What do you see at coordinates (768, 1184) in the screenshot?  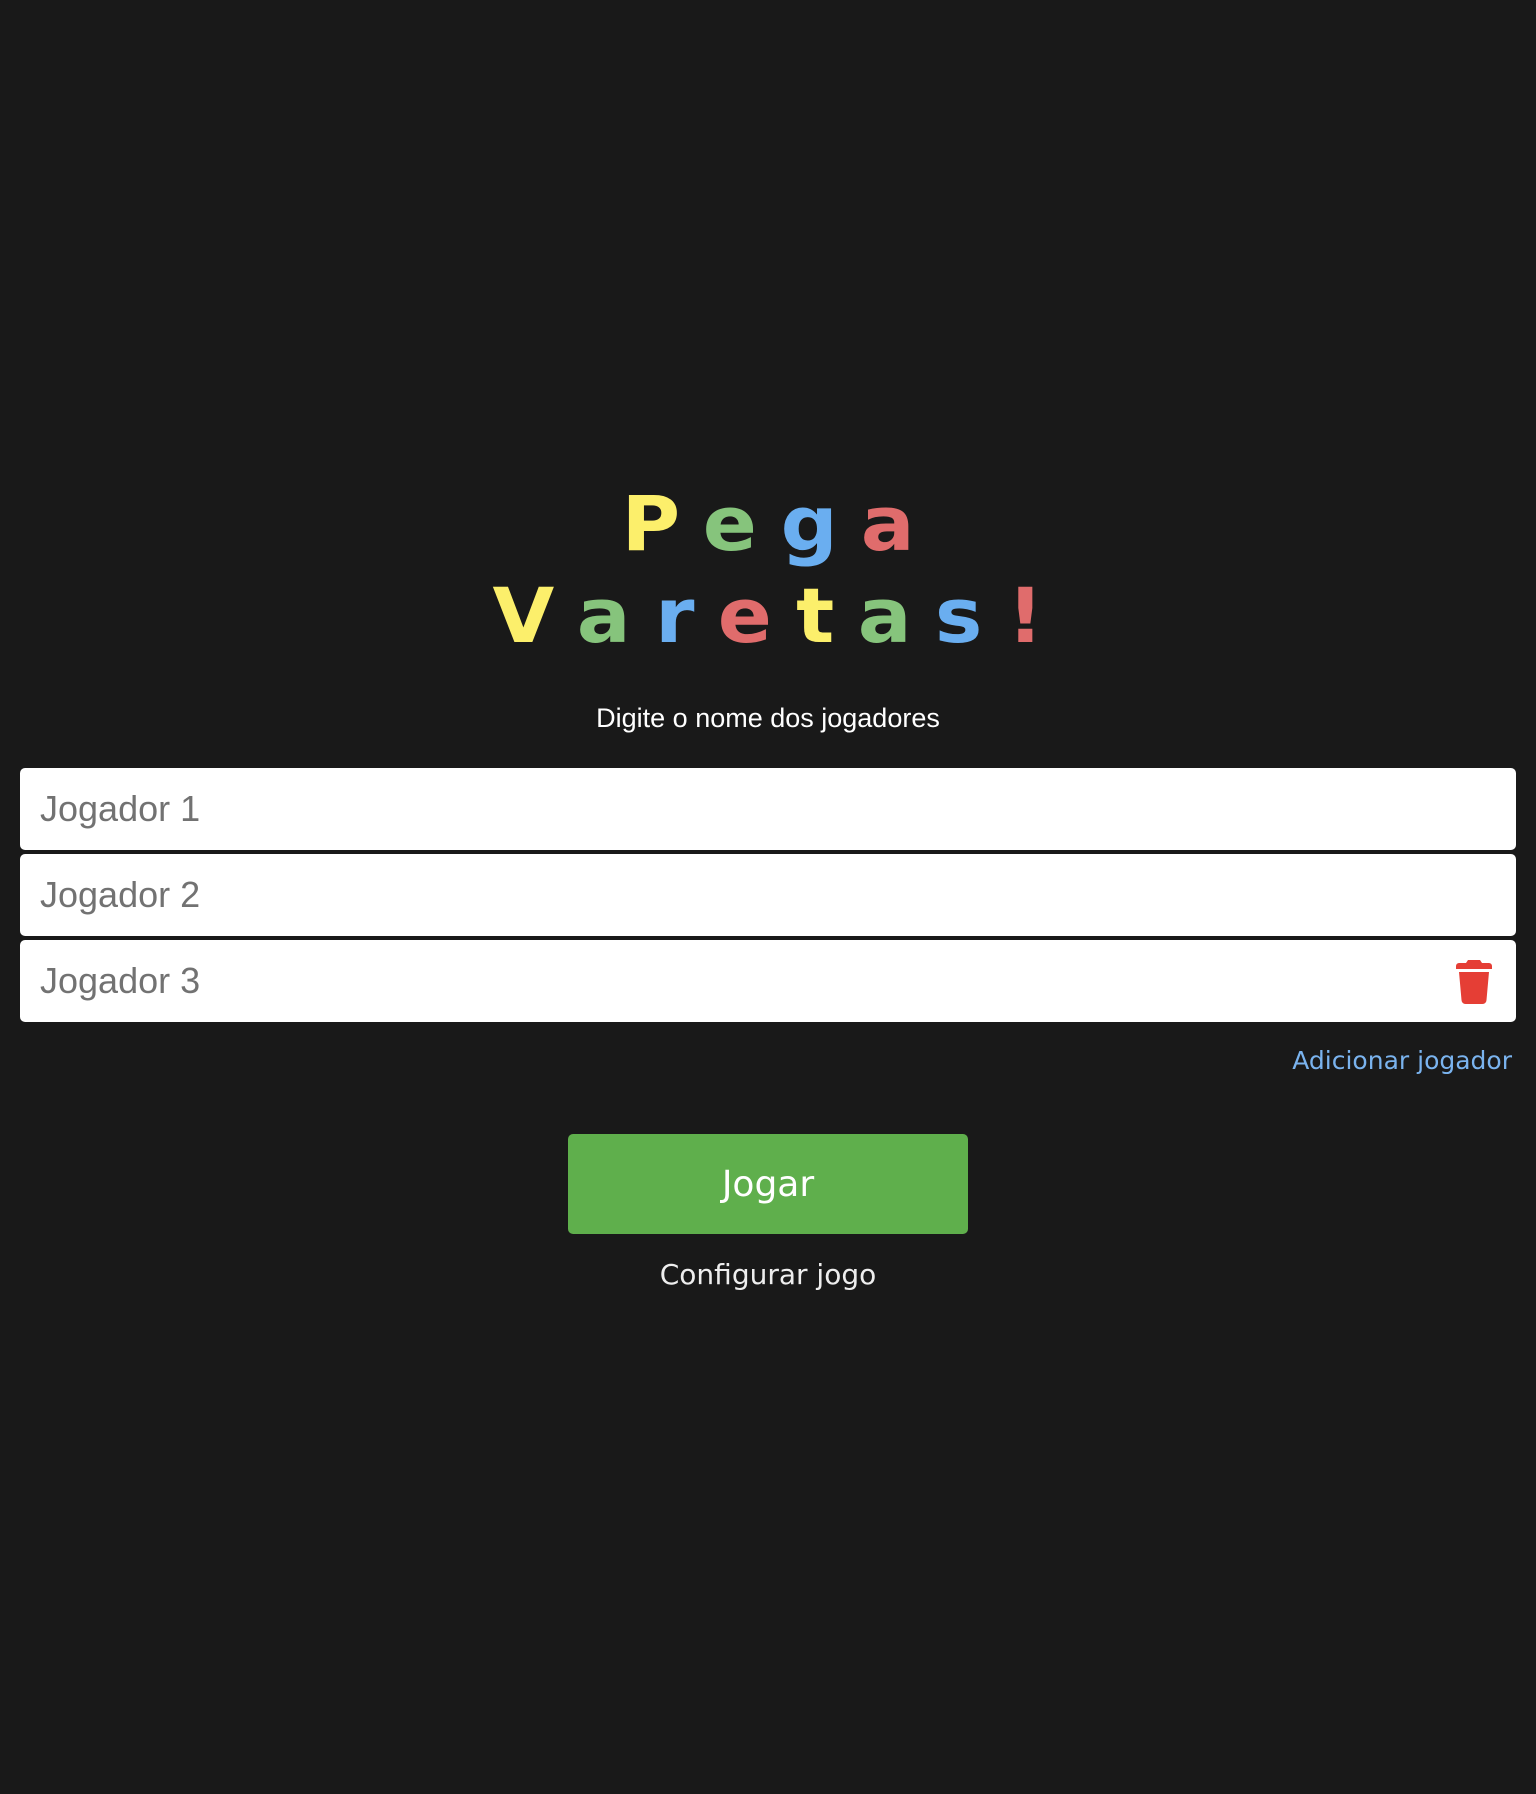 I see `play-button: Jogar` at bounding box center [768, 1184].